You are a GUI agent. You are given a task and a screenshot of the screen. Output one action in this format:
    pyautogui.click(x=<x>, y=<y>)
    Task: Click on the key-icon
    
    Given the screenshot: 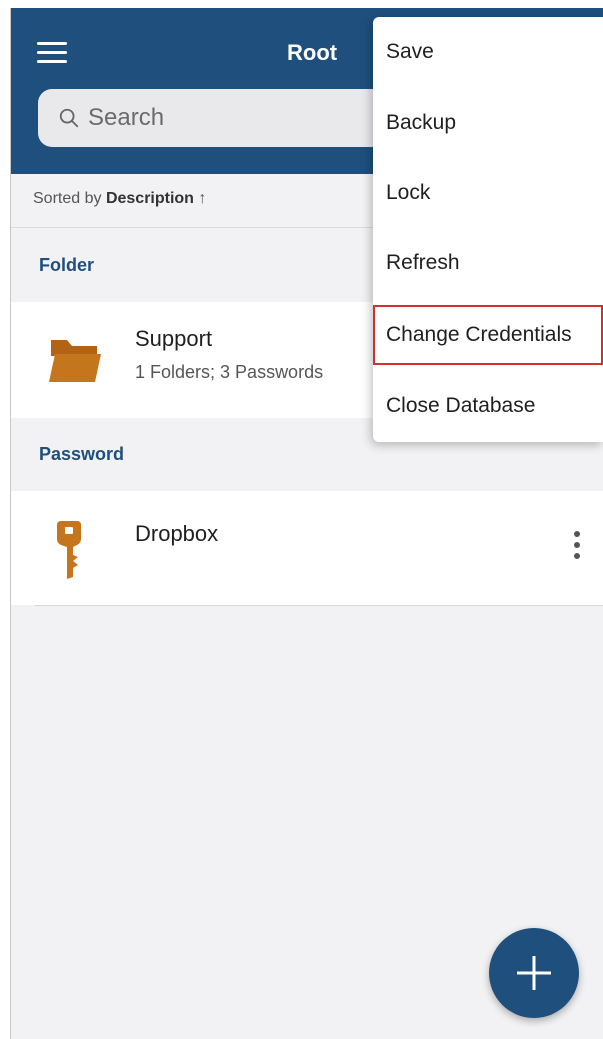 What is the action you would take?
    pyautogui.click(x=69, y=550)
    